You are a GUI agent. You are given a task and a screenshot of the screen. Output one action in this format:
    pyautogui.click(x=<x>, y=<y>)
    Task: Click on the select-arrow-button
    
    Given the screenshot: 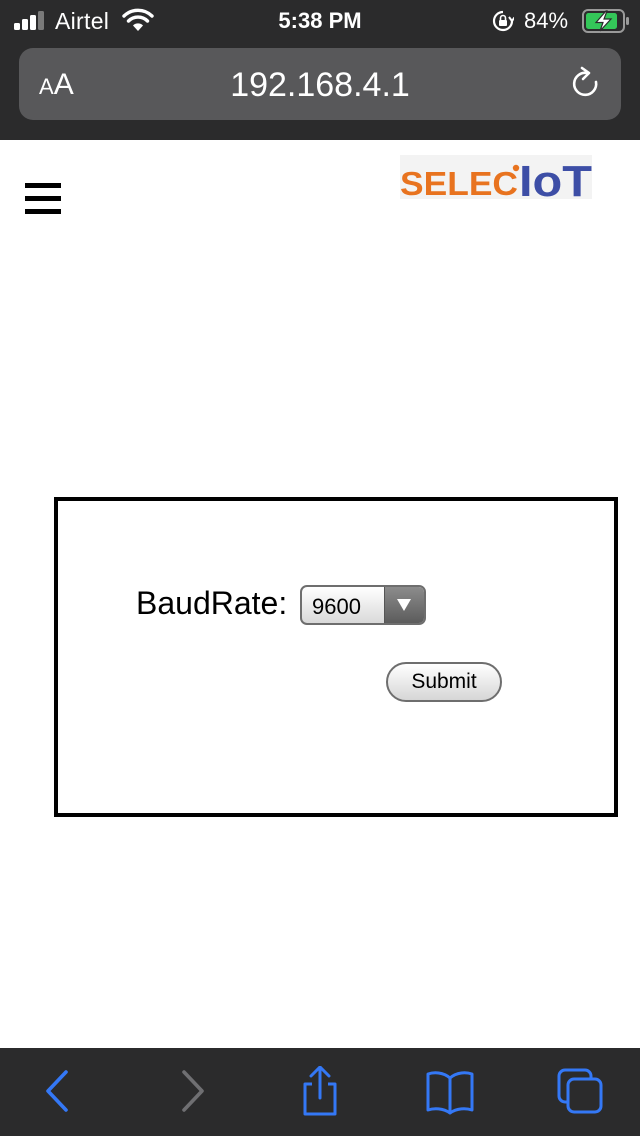 What is the action you would take?
    pyautogui.click(x=404, y=605)
    